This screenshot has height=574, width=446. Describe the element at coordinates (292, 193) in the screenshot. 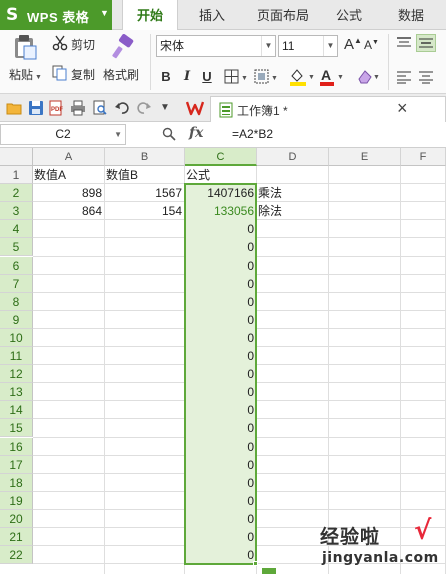

I see `cell-d2: 乘法` at that location.